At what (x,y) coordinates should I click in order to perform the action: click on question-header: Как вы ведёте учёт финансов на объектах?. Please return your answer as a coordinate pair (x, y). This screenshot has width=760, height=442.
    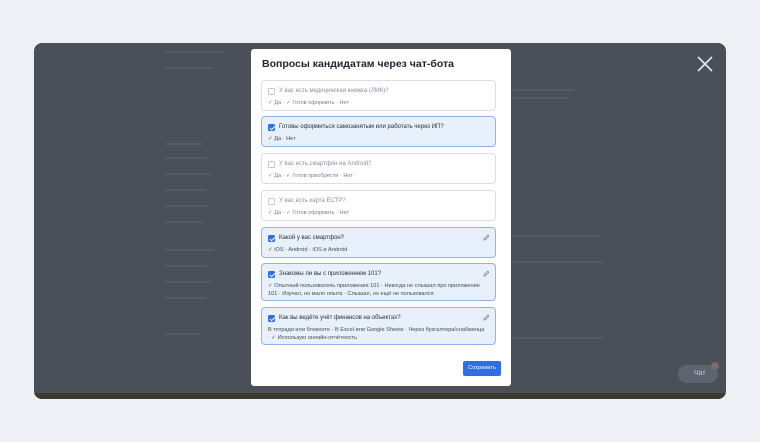
    Looking at the image, I should click on (374, 319).